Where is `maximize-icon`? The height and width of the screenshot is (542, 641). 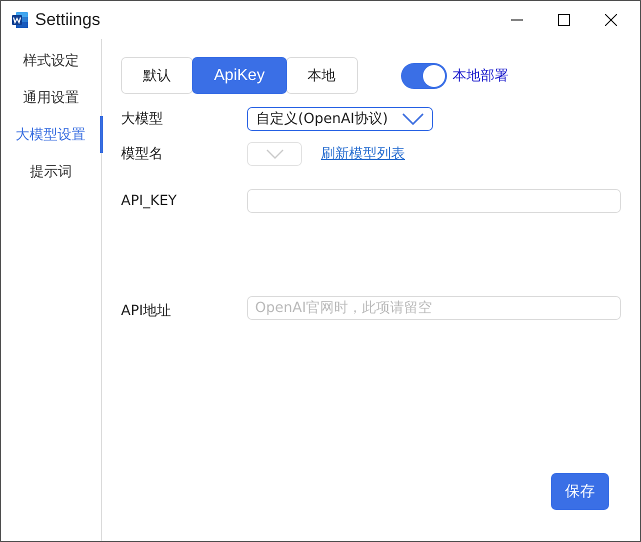
maximize-icon is located at coordinates (564, 20).